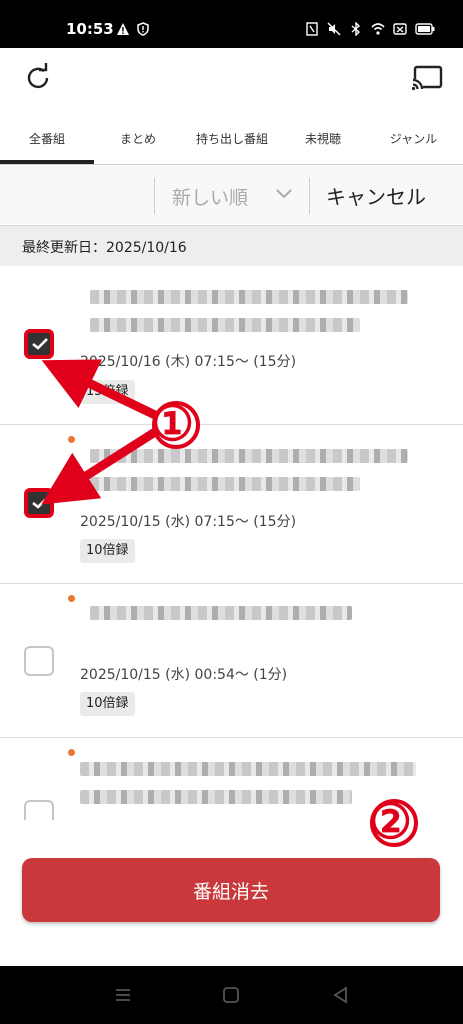  Describe the element at coordinates (391, 822) in the screenshot. I see `annotation-label-2: ②` at that location.